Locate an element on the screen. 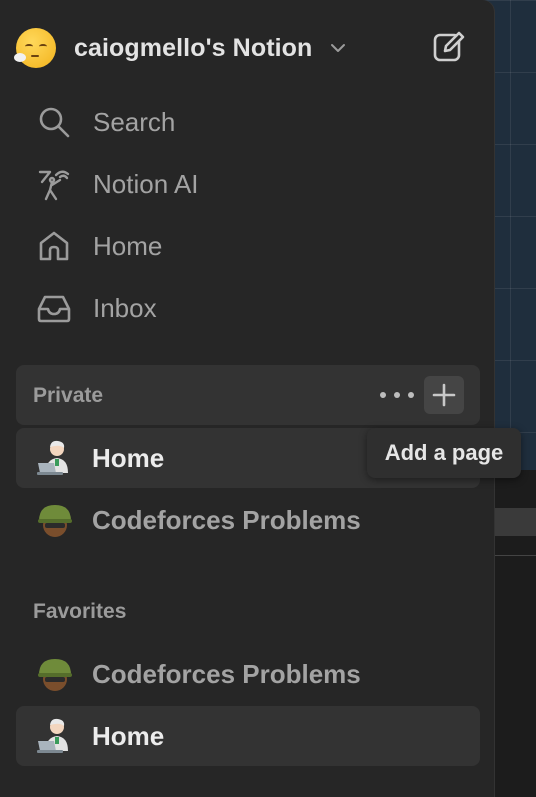 The width and height of the screenshot is (536, 797). section-label: Private is located at coordinates (68, 395).